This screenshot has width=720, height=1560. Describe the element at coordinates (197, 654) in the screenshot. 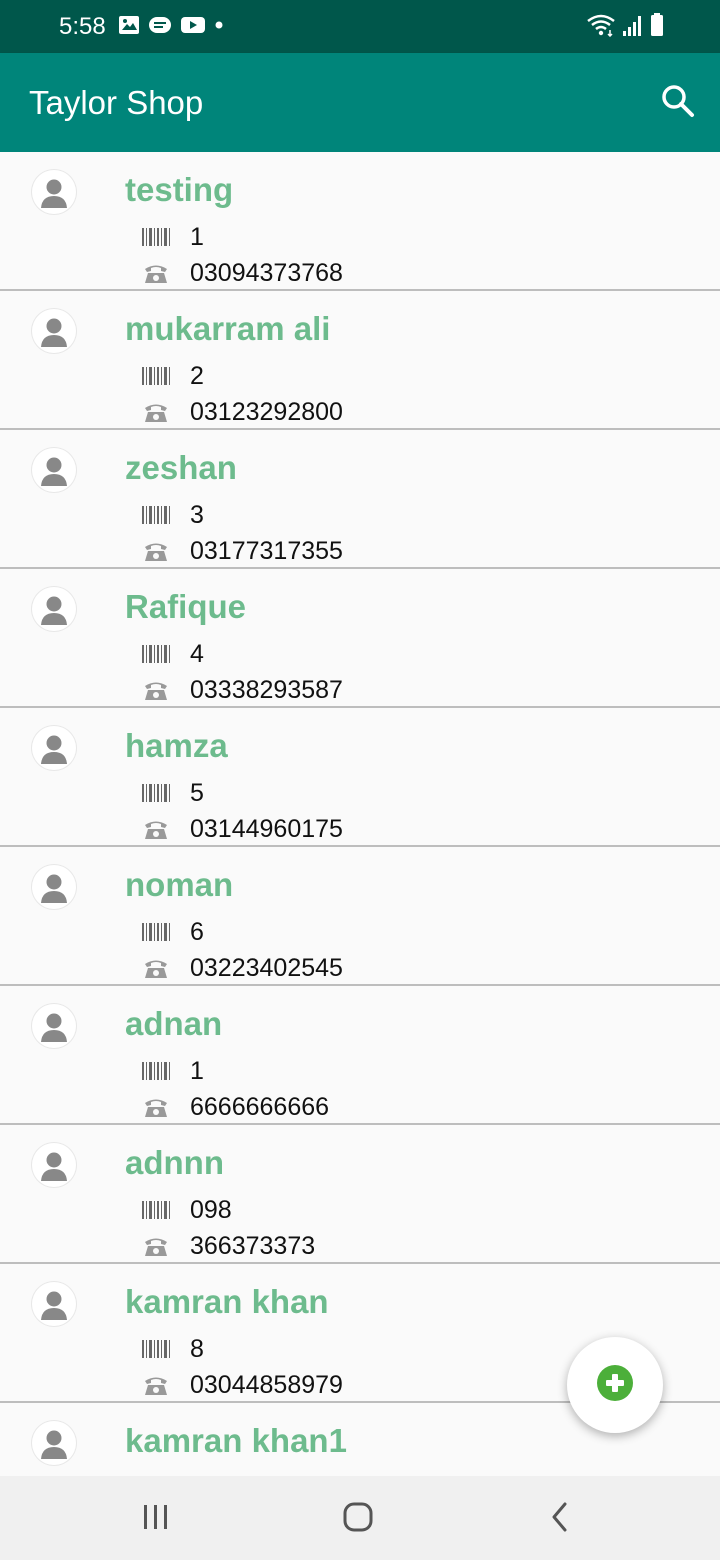

I see `customer-code: 4` at that location.